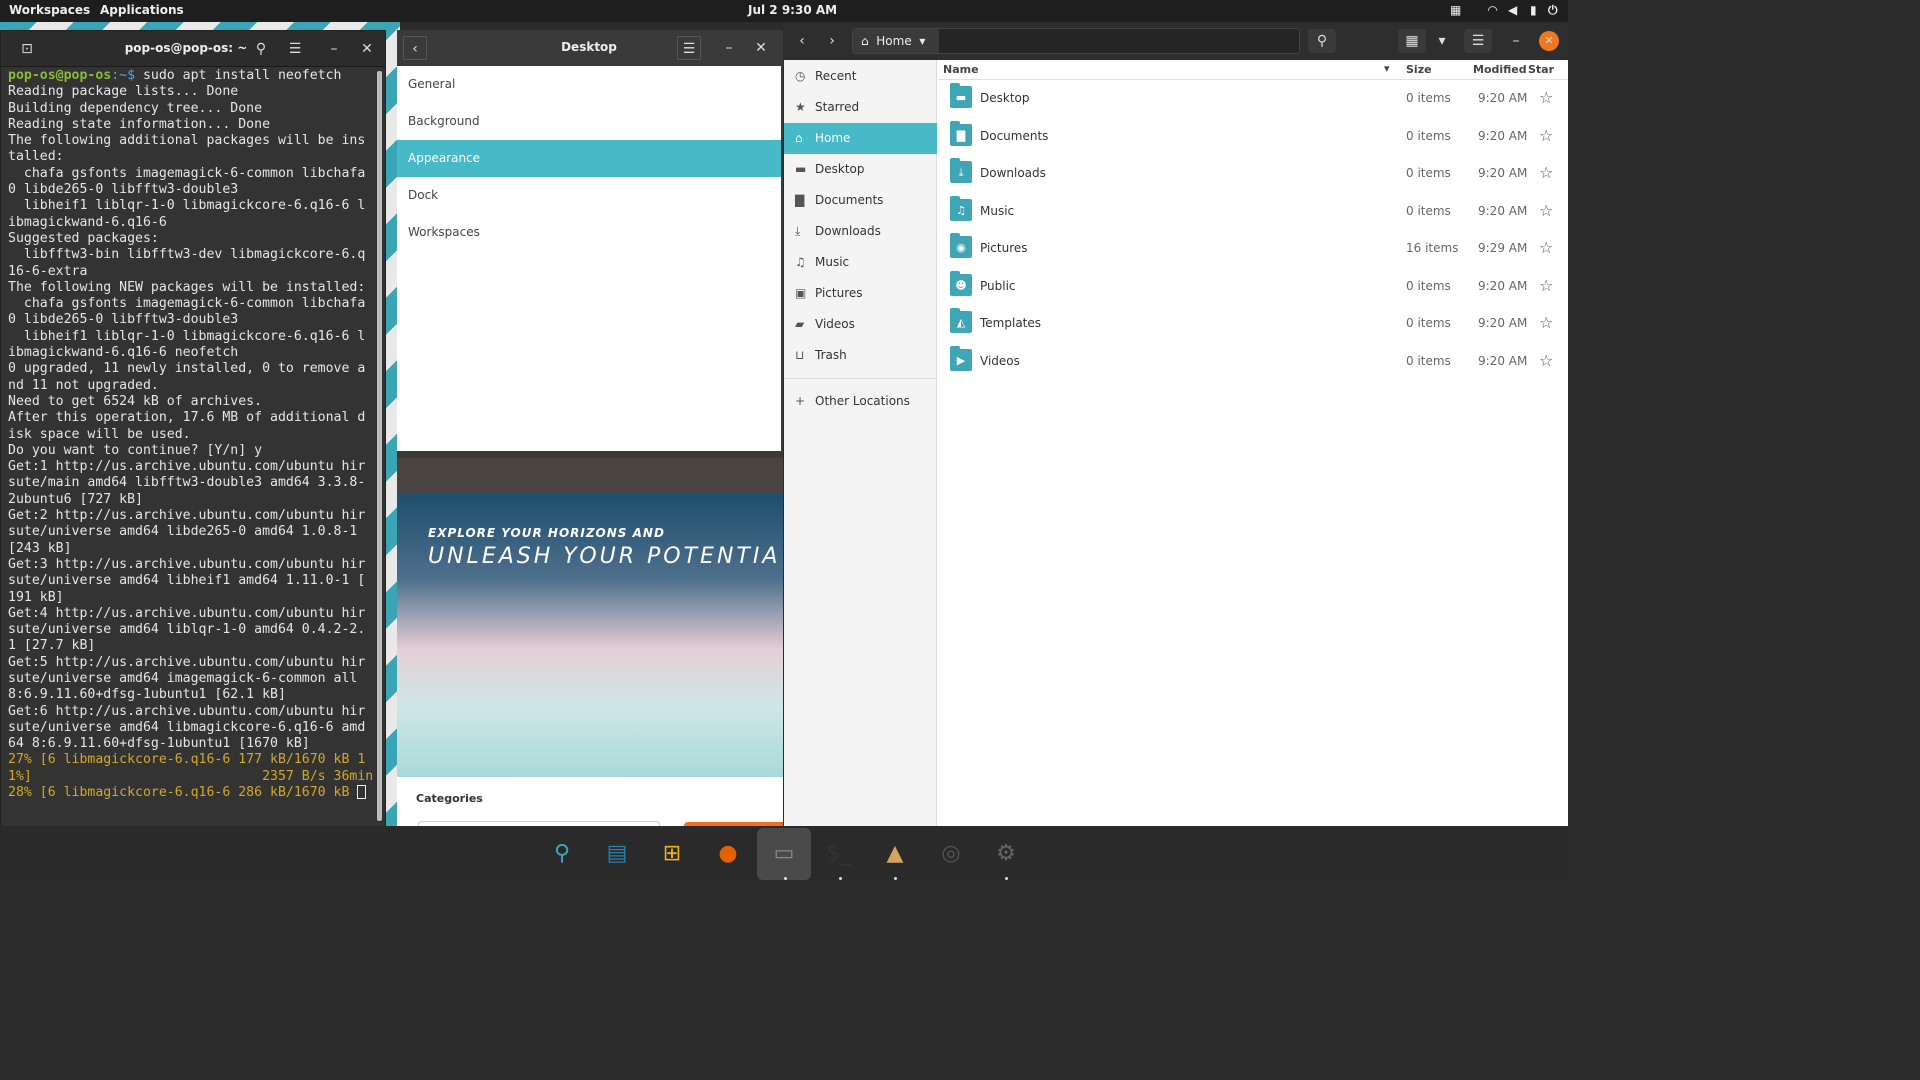 The height and width of the screenshot is (1080, 1920). I want to click on sidebar-item-videos: ▰ Videos, so click(860, 324).